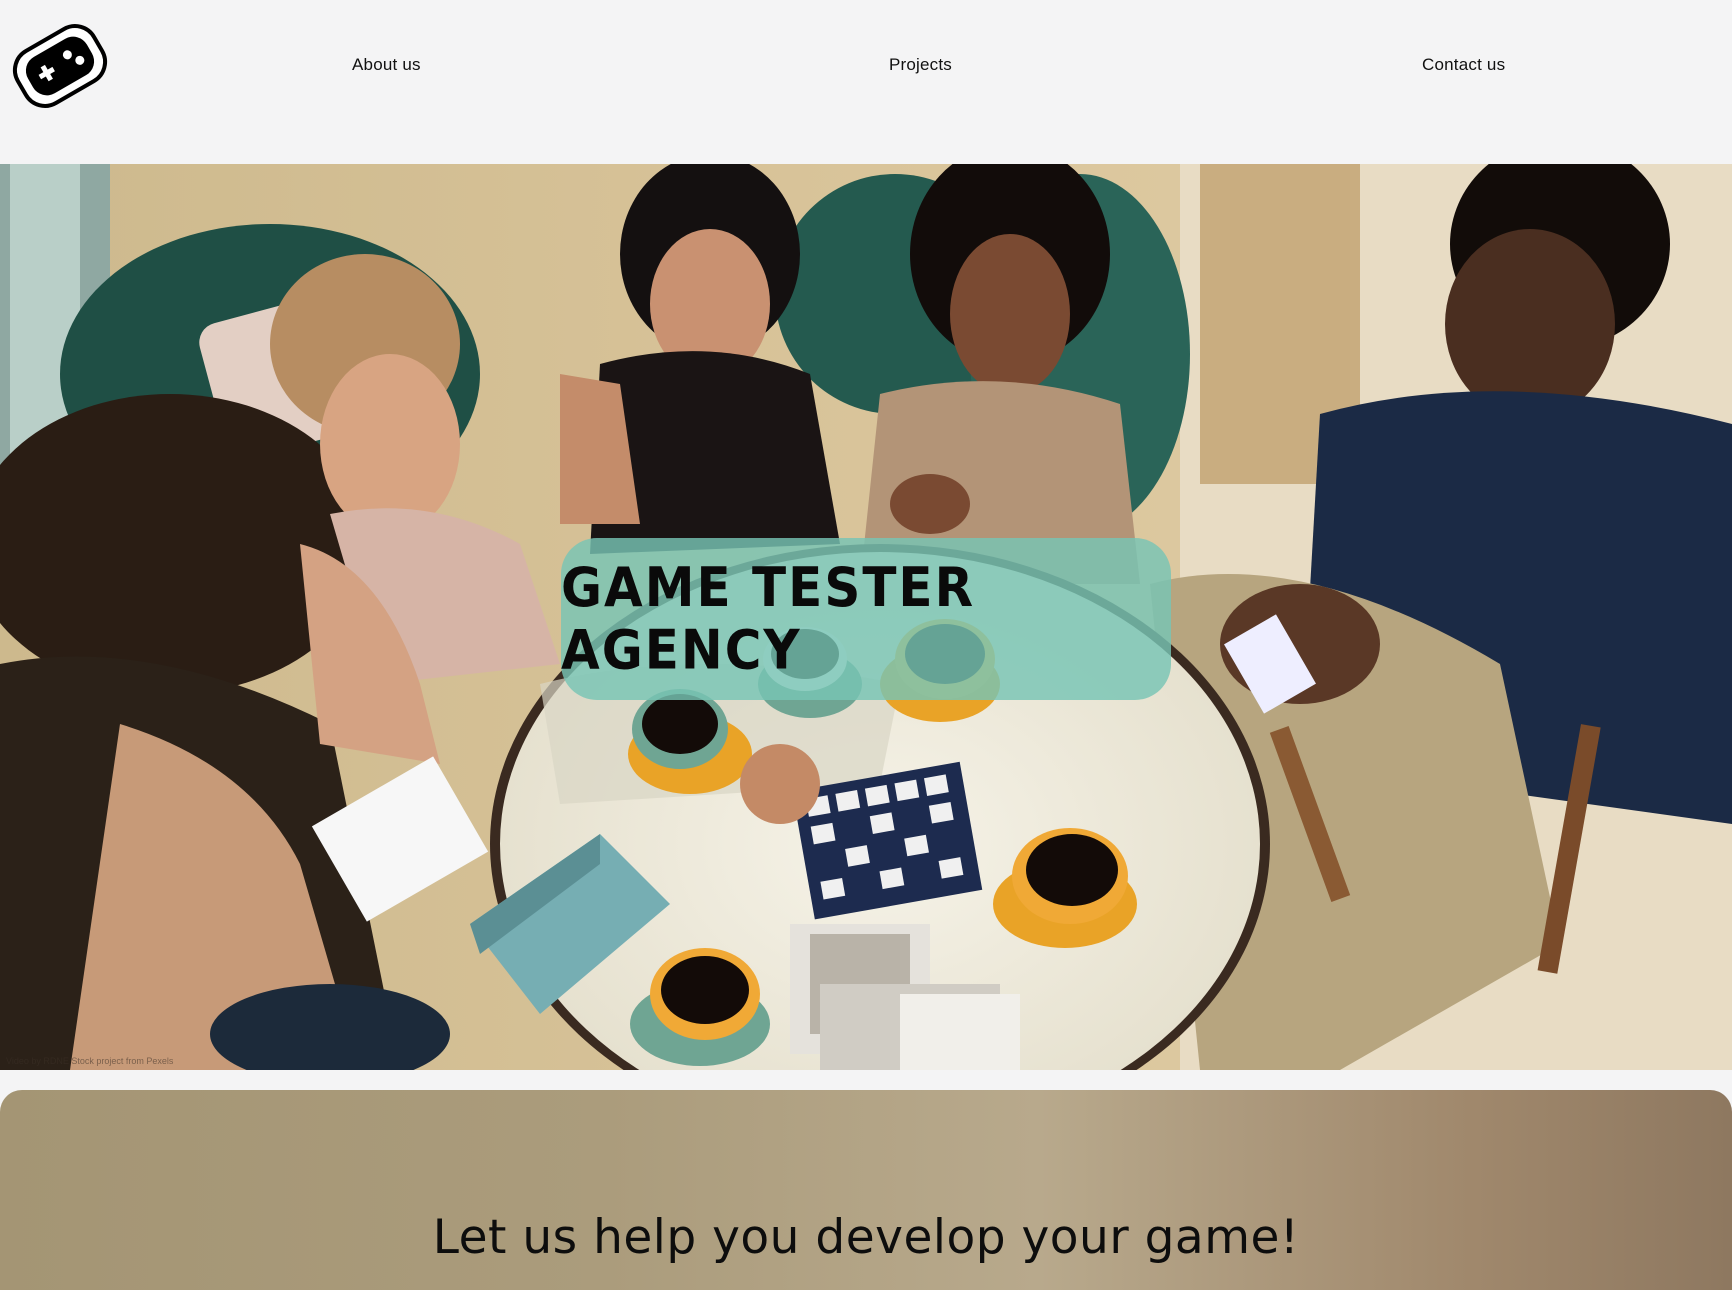  What do you see at coordinates (1463, 65) in the screenshot?
I see `nav-contact-us: Contact us` at bounding box center [1463, 65].